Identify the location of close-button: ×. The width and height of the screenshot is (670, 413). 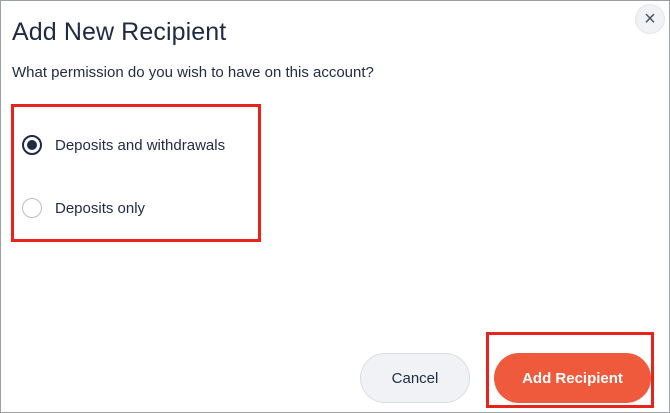
(650, 19).